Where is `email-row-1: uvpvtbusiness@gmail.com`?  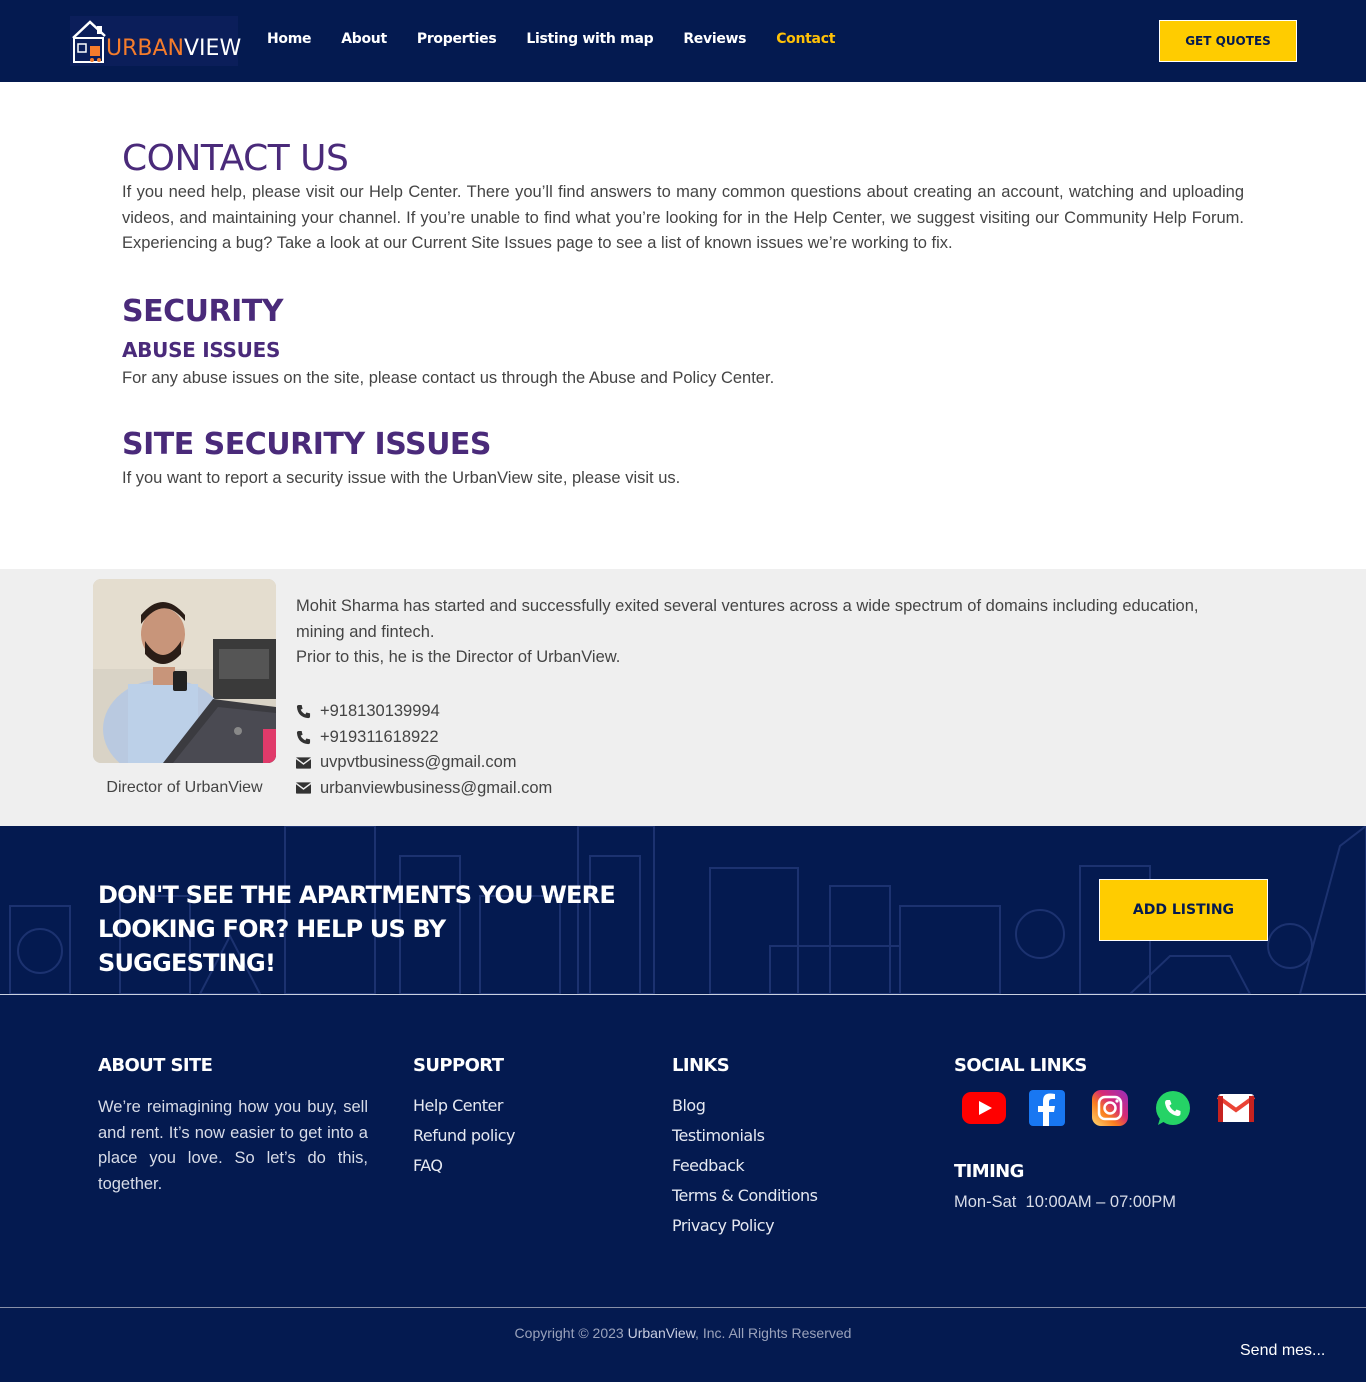 email-row-1: uvpvtbusiness@gmail.com is located at coordinates (424, 763).